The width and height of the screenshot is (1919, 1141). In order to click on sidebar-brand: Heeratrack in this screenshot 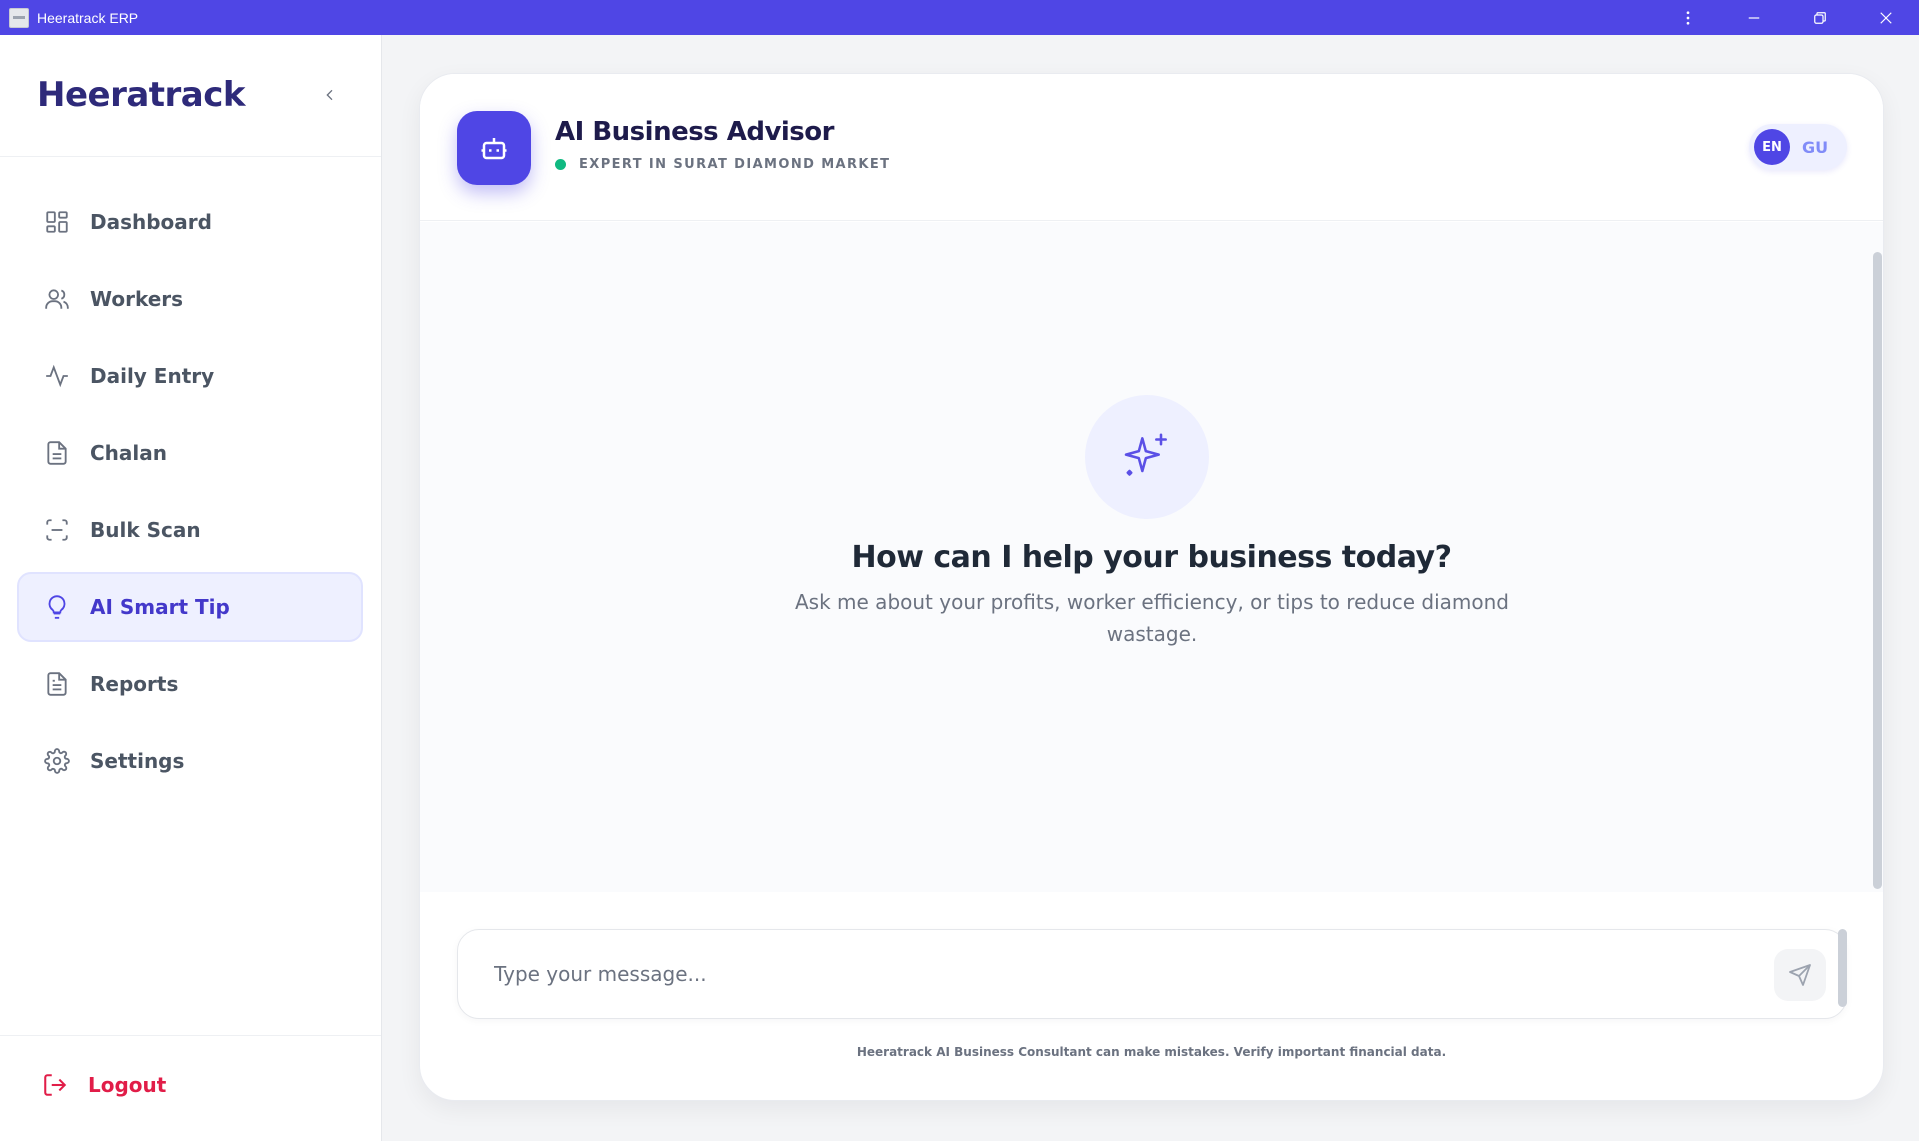, I will do `click(190, 96)`.